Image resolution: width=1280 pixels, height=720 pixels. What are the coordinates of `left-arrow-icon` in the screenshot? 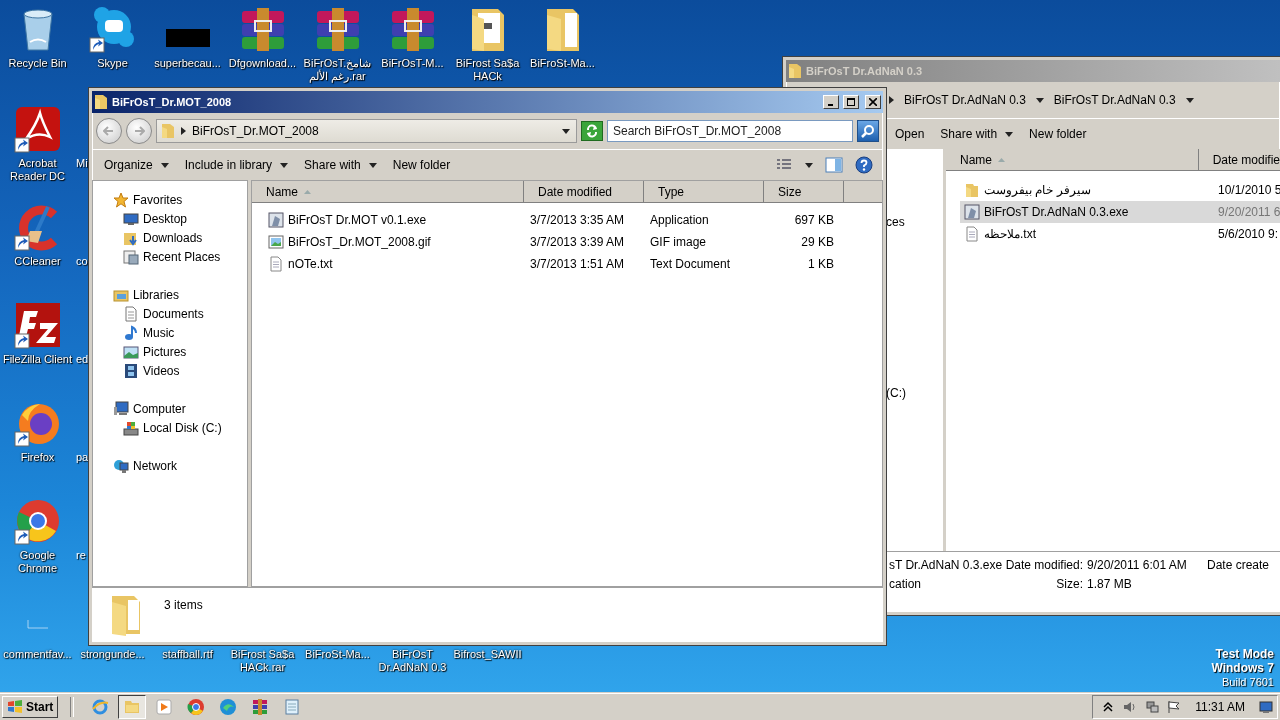 It's located at (109, 131).